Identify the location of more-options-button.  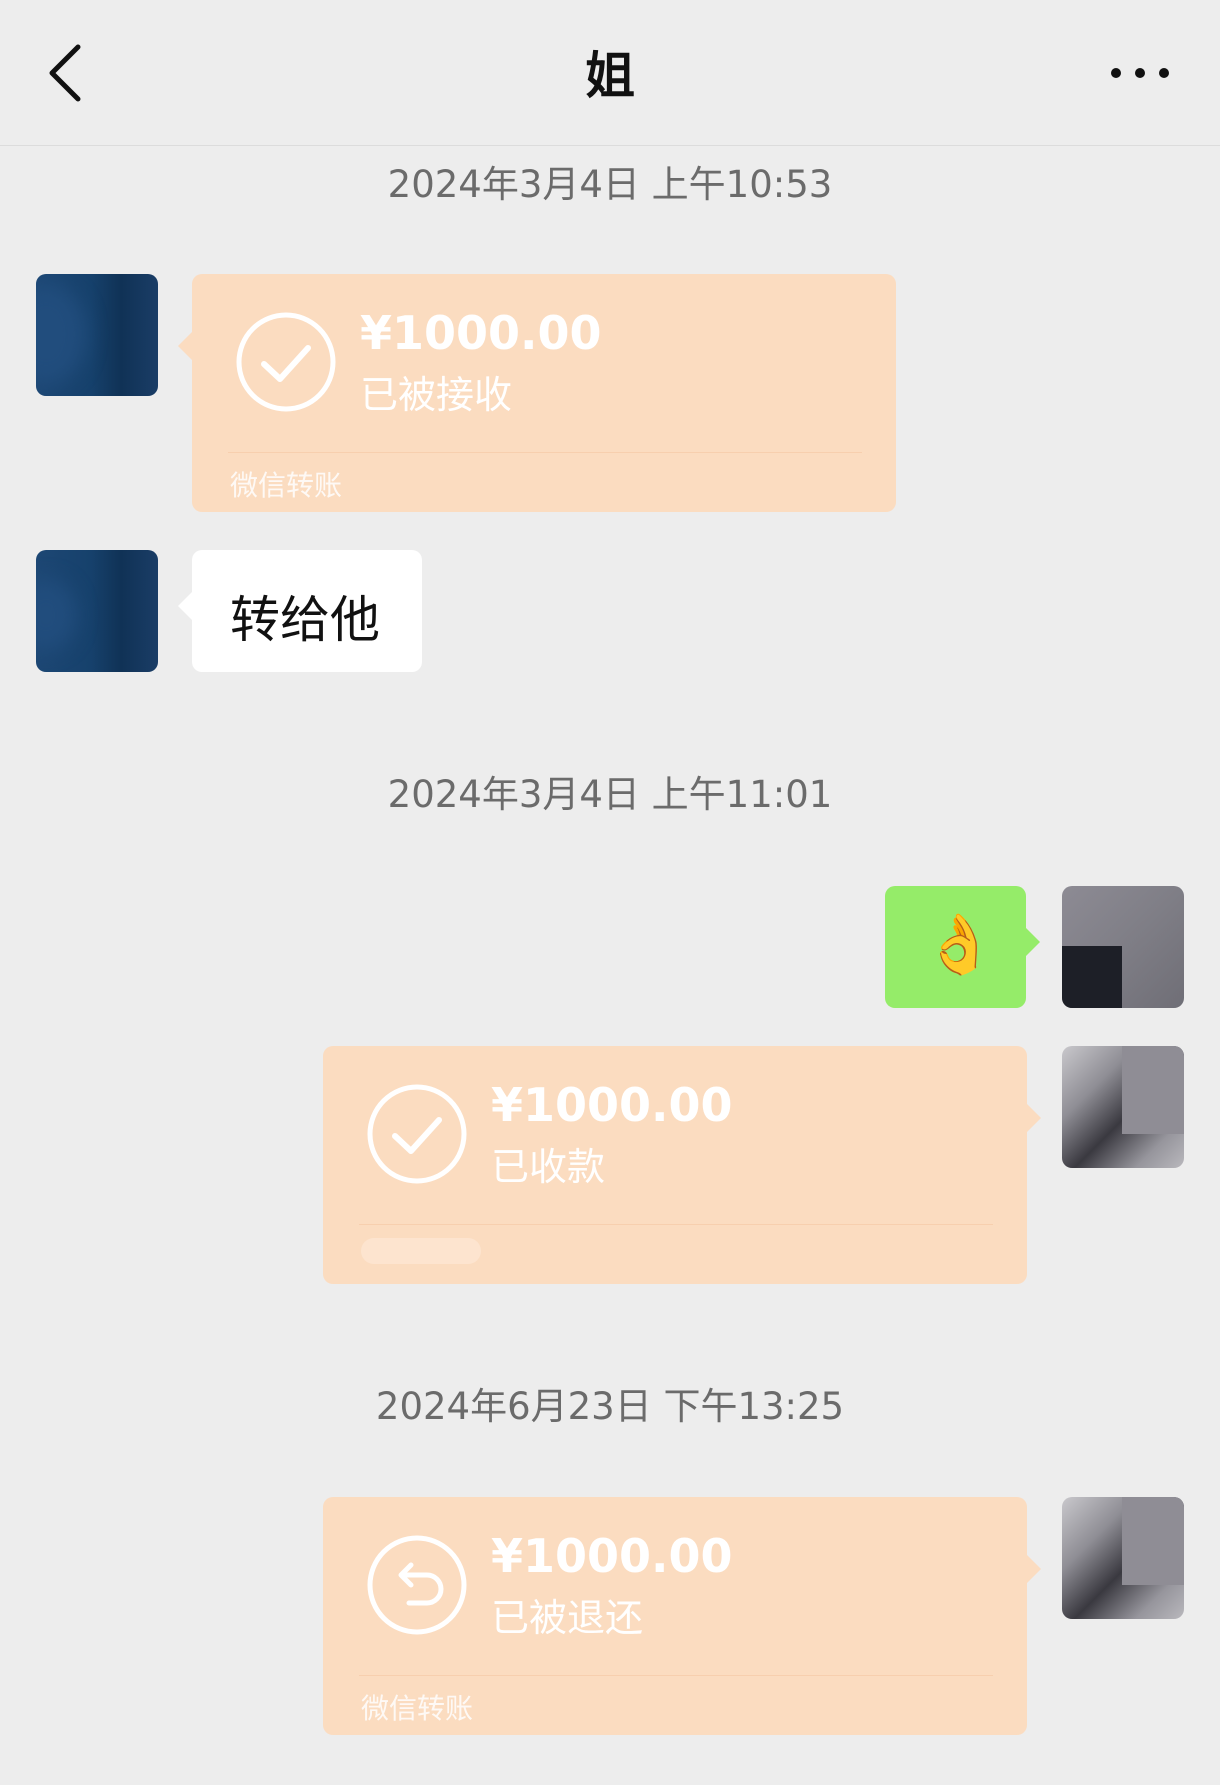
(1140, 73).